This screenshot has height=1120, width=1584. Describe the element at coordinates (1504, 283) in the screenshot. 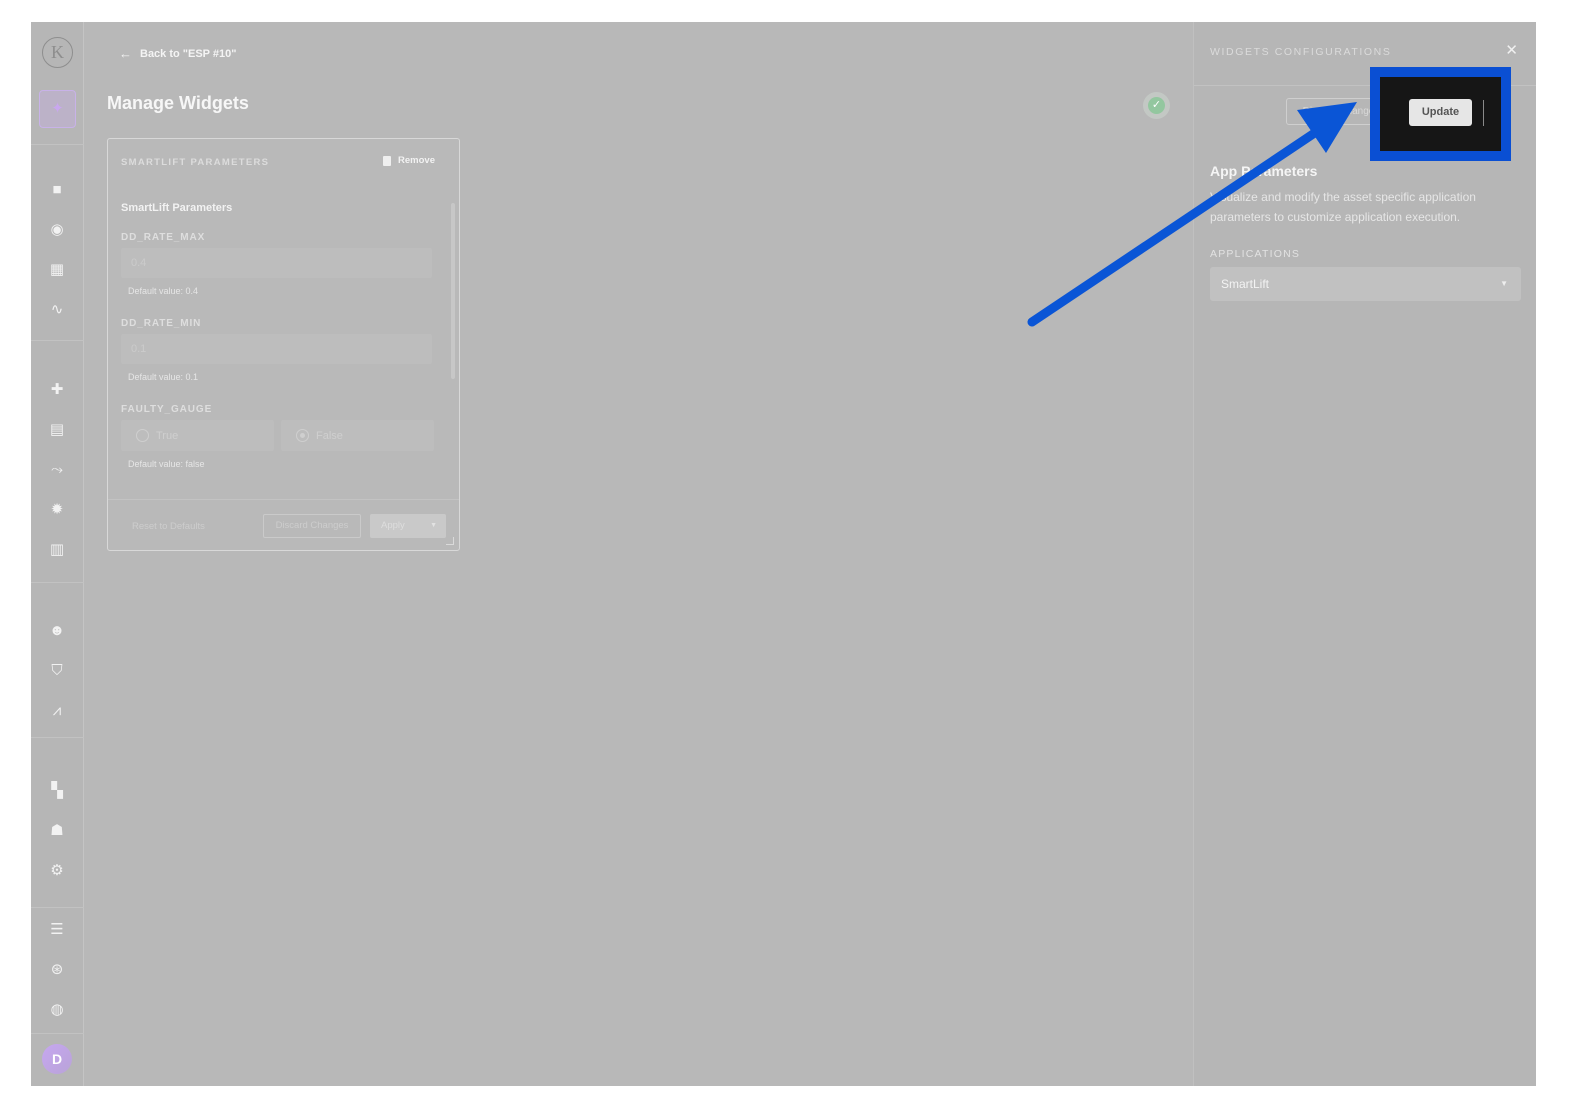

I see `chevron-down-icon: ▼` at that location.